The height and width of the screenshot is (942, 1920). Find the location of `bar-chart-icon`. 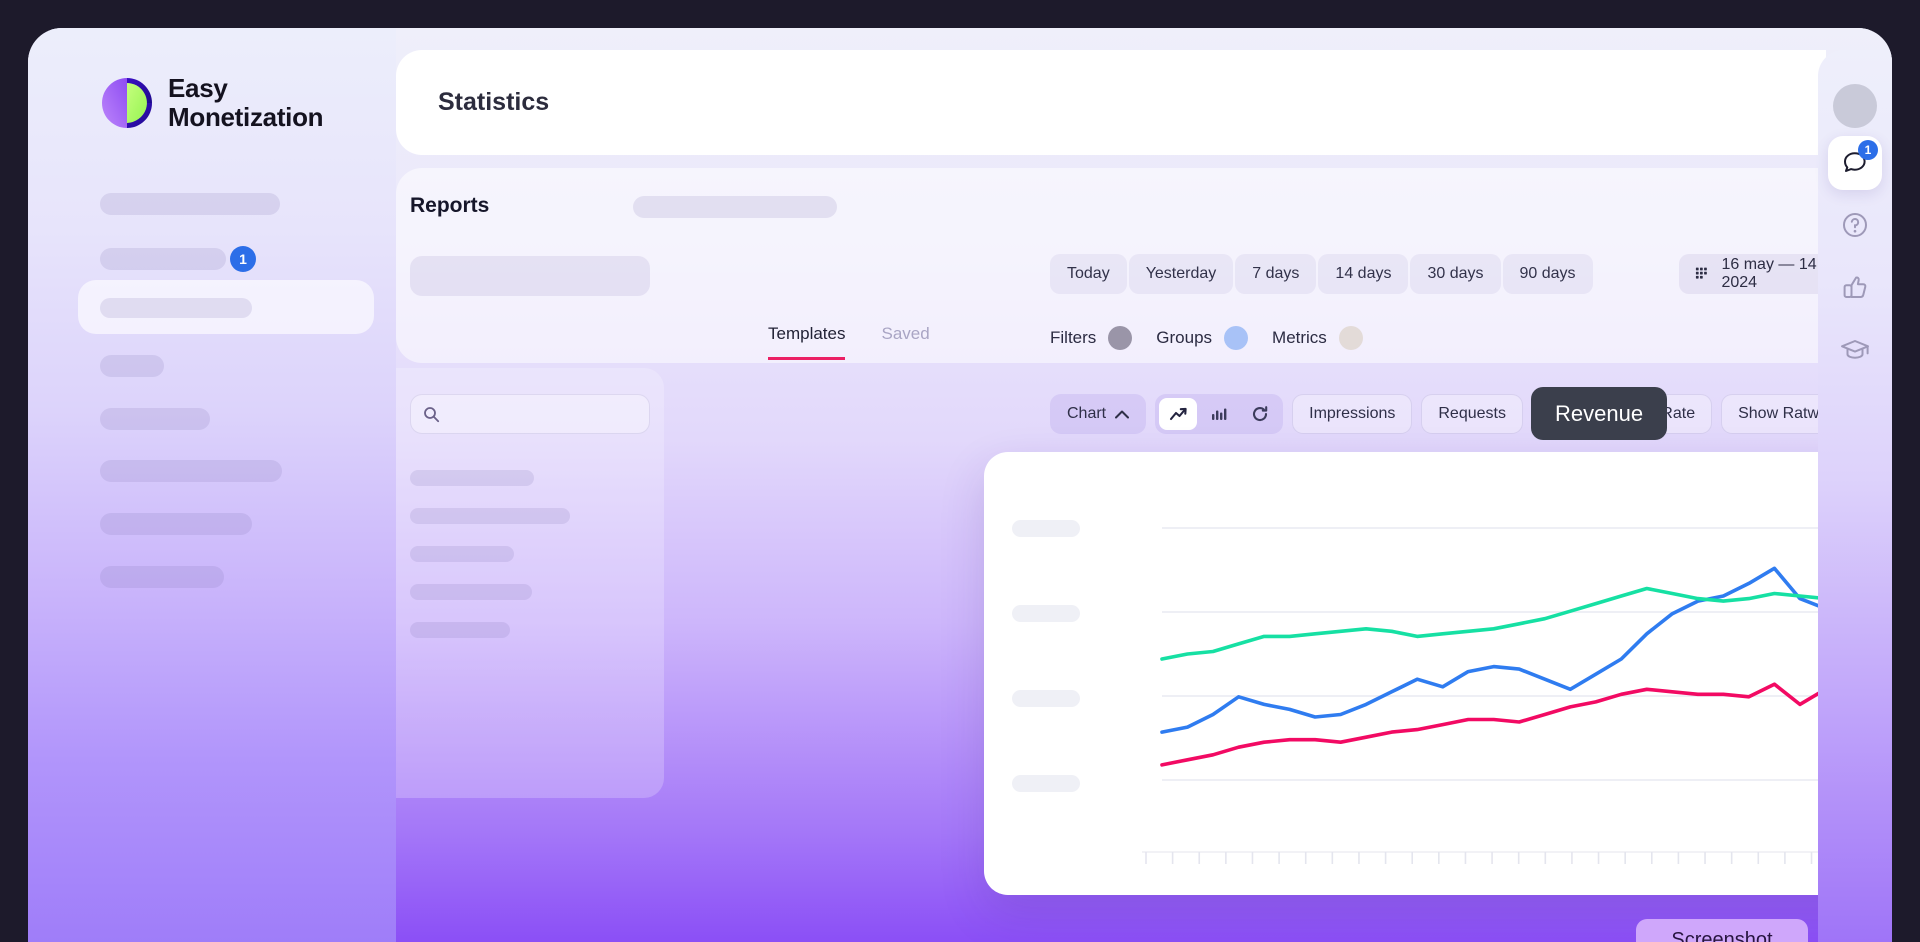

bar-chart-icon is located at coordinates (1219, 414).